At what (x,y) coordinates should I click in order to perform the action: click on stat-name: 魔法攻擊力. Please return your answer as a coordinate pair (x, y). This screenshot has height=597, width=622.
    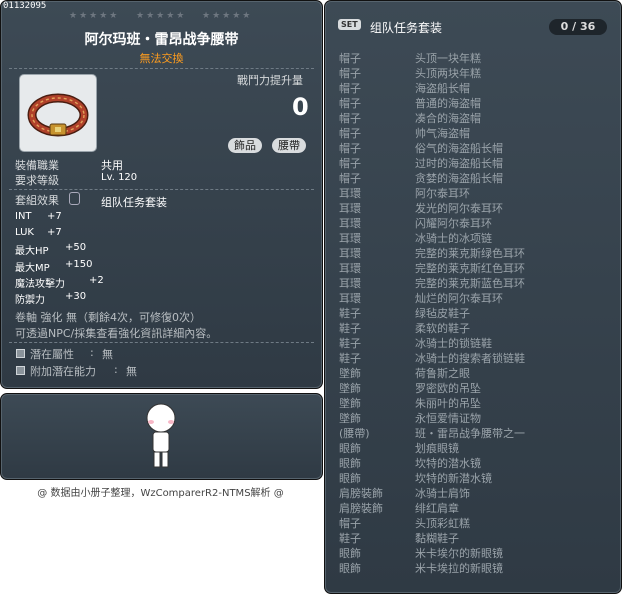
    Looking at the image, I should click on (40, 284).